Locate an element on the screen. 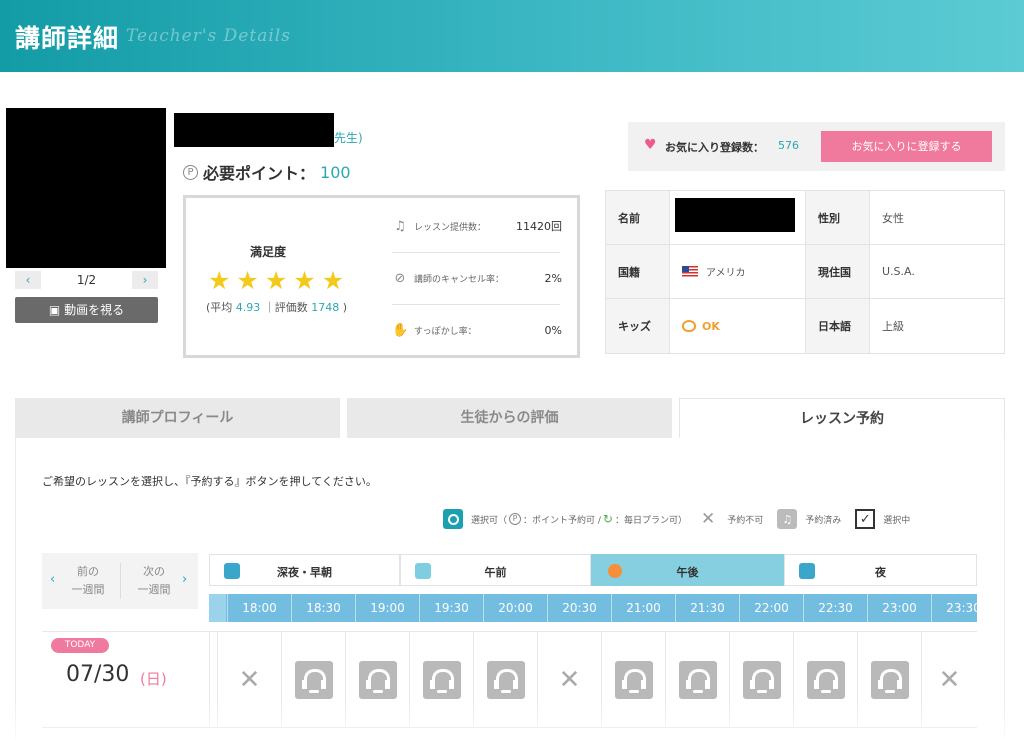 Image resolution: width=1024 pixels, height=740 pixels. period-night: 夜 is located at coordinates (880, 570).